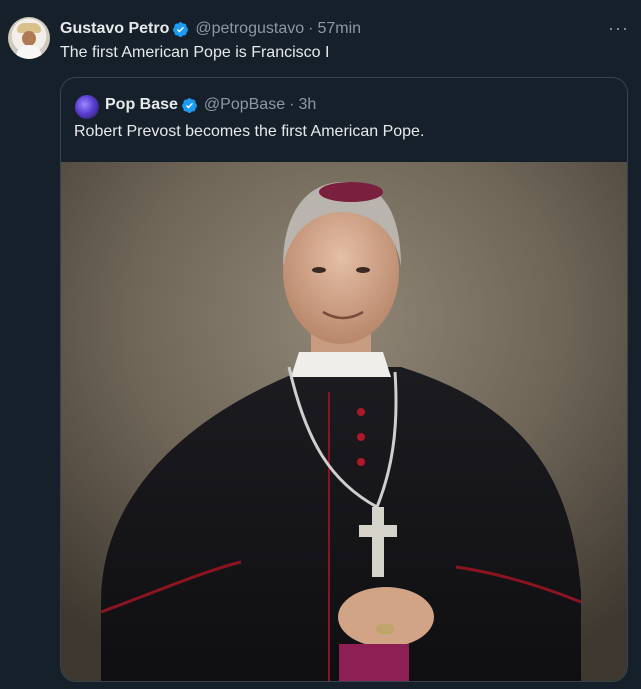 The width and height of the screenshot is (641, 689). Describe the element at coordinates (339, 29) in the screenshot. I see `tweet-timestamp: 57min` at that location.